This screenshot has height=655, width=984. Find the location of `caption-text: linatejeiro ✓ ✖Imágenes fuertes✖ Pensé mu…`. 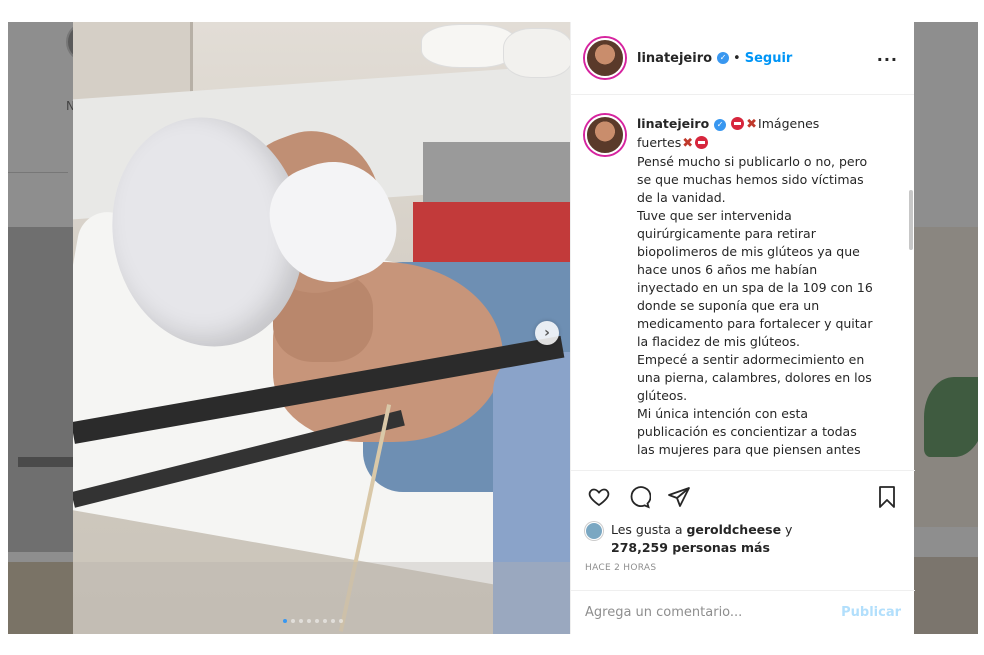

caption-text: linatejeiro ✓ ✖Imágenes fuertes✖ Pensé mu… is located at coordinates (768, 292).